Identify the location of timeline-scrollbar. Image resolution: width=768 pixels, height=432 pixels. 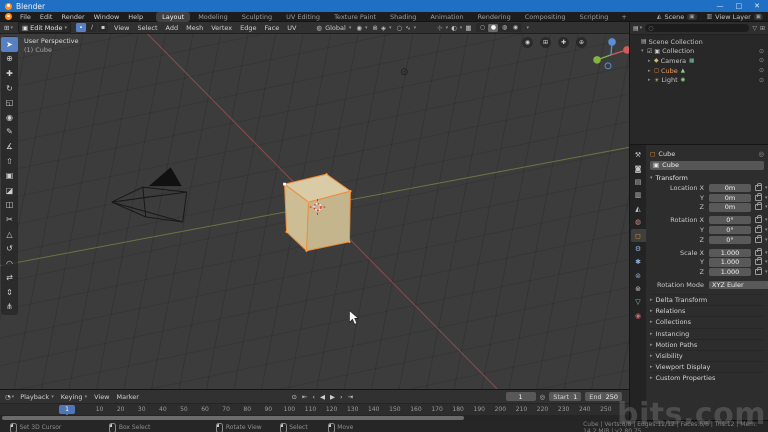
(233, 418).